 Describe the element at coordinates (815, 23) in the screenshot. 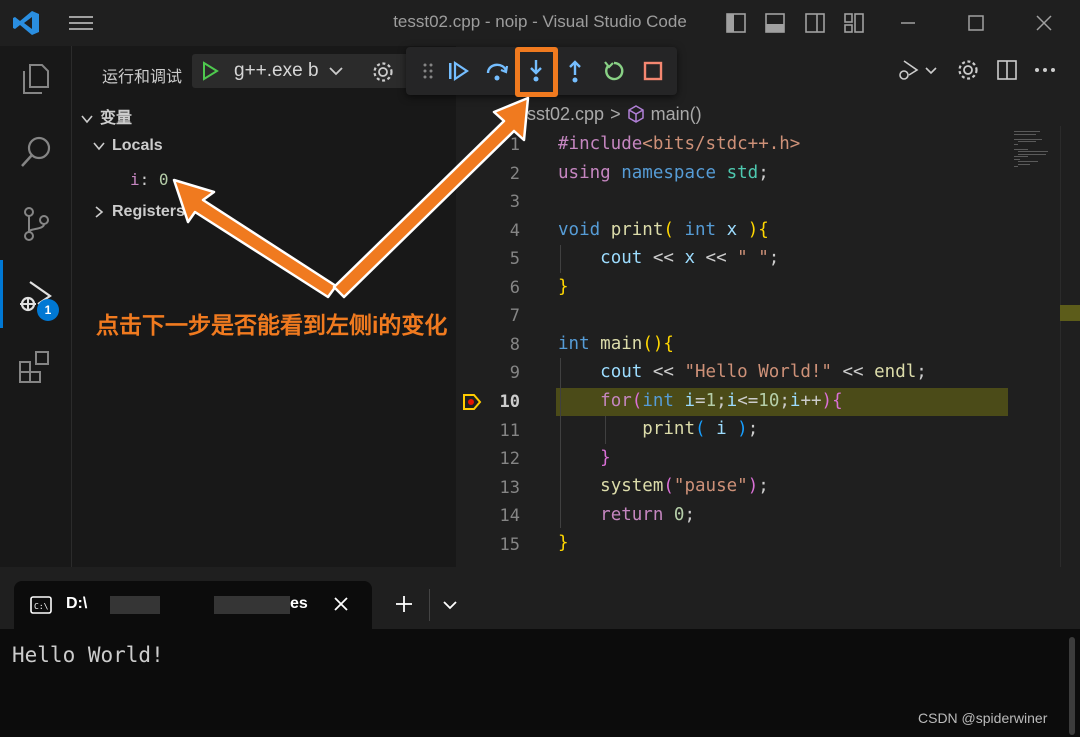

I see `toggle-secondary-sidebar-icon` at that location.